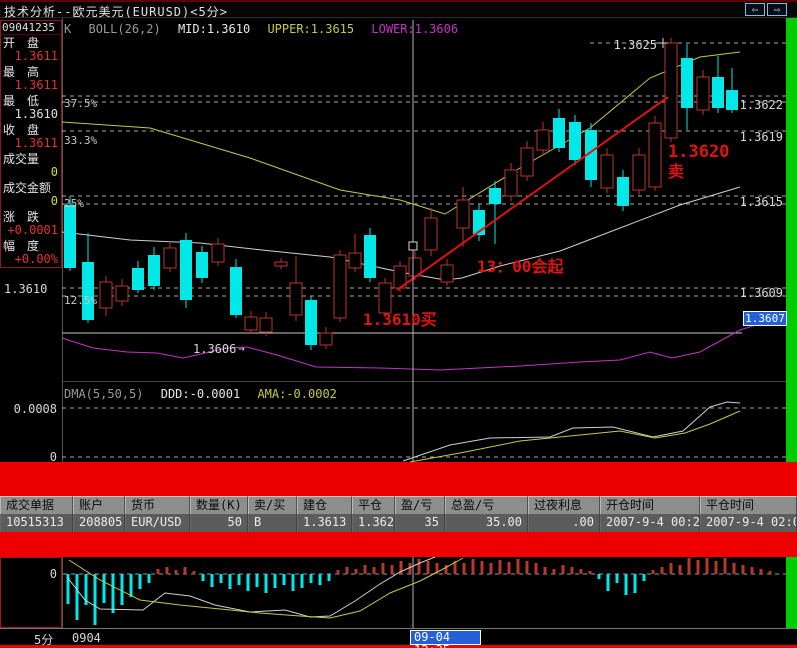 Image resolution: width=797 pixels, height=648 pixels. I want to click on trade-table-header-cell: 建仓, so click(324, 505).